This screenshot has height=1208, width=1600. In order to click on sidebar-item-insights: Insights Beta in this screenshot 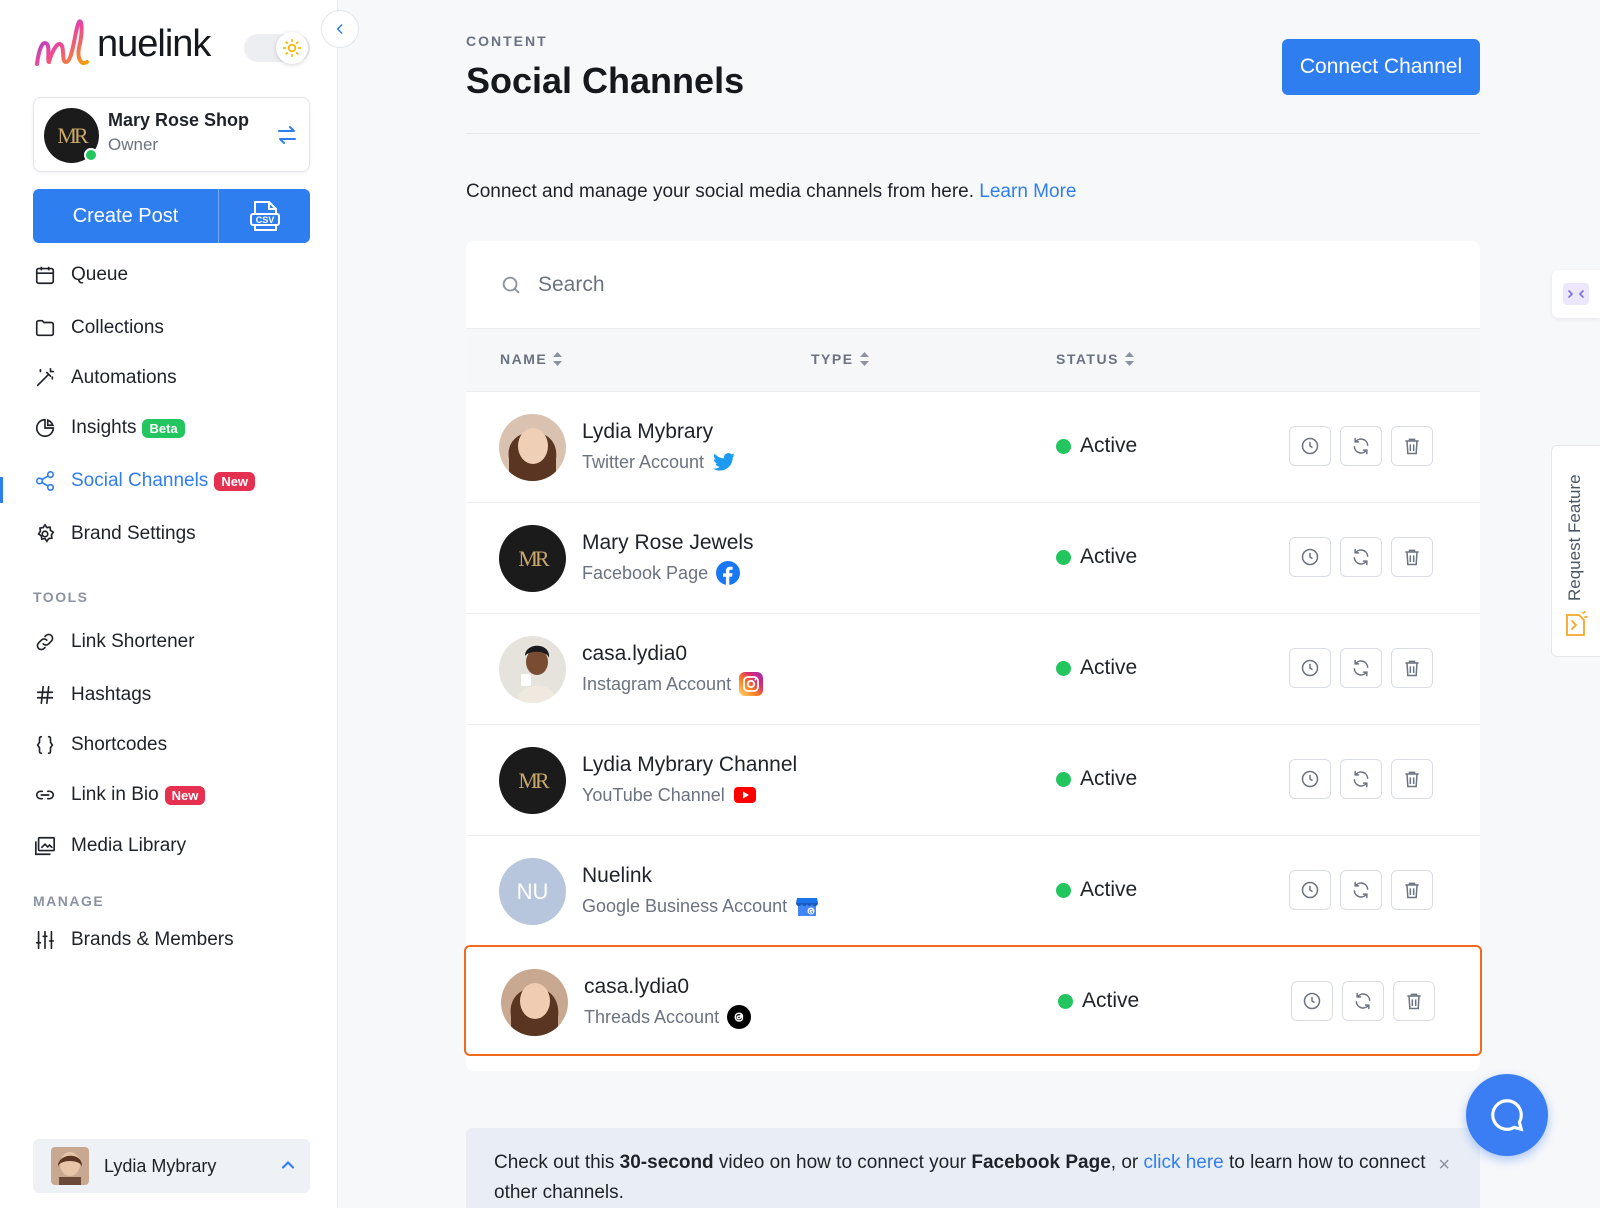, I will do `click(109, 428)`.